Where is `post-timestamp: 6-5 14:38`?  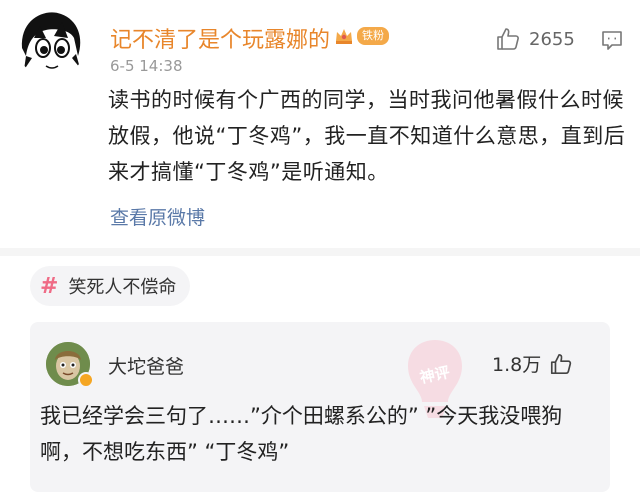 post-timestamp: 6-5 14:38 is located at coordinates (146, 66).